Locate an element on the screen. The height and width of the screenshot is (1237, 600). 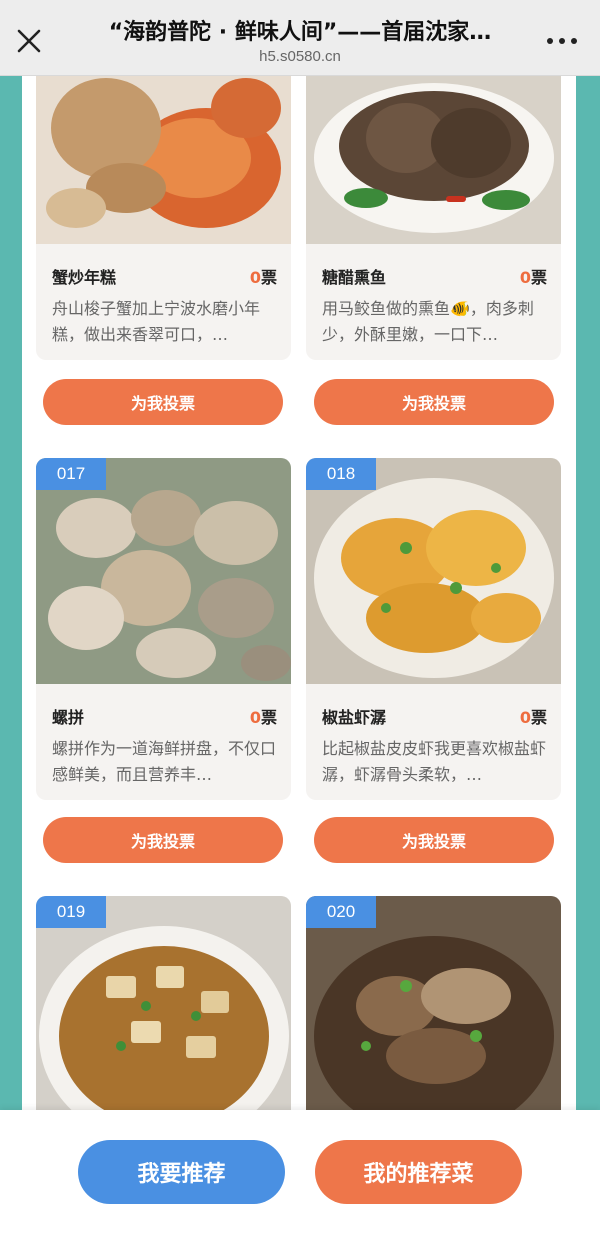
dish-name: 螺拼 is located at coordinates (68, 717).